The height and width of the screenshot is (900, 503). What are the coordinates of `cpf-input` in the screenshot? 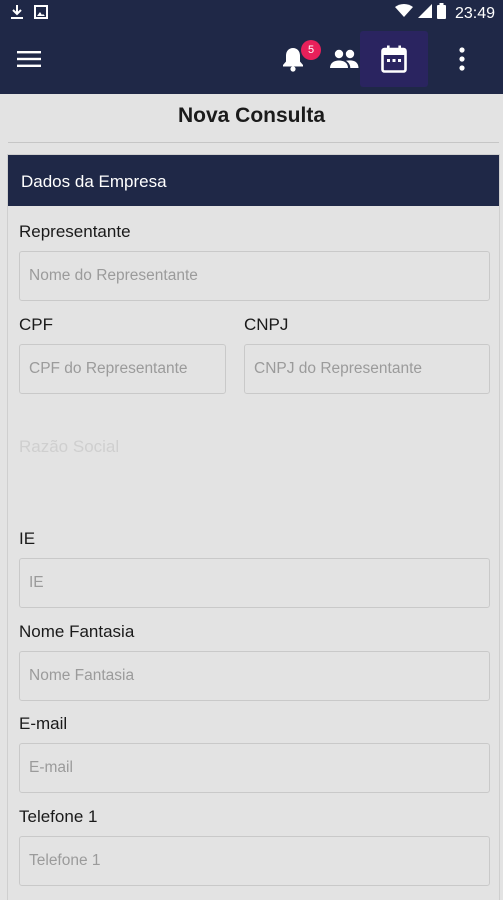 It's located at (122, 369).